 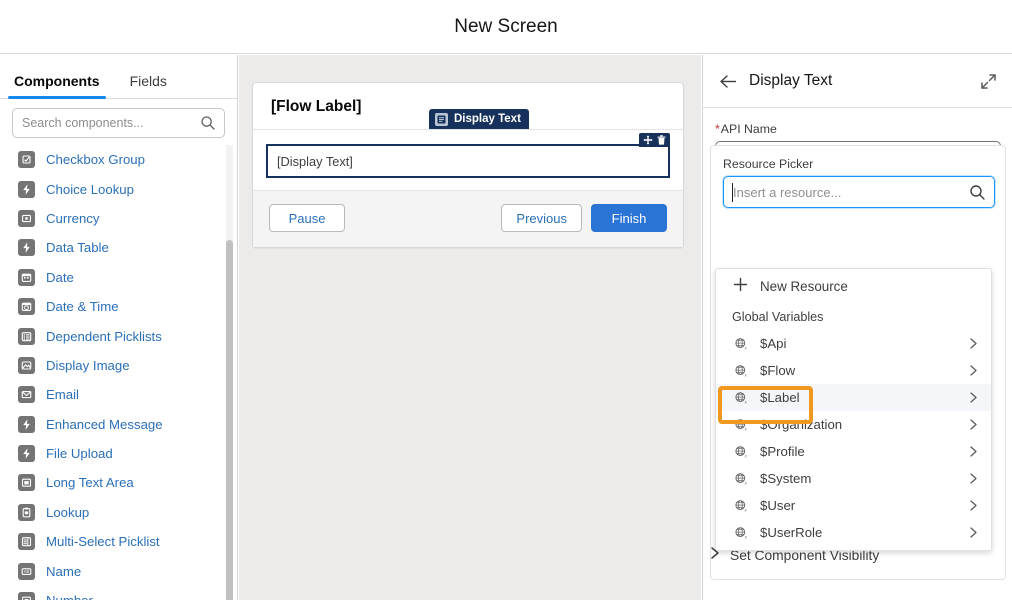 I want to click on trash-icon, so click(x=661, y=140).